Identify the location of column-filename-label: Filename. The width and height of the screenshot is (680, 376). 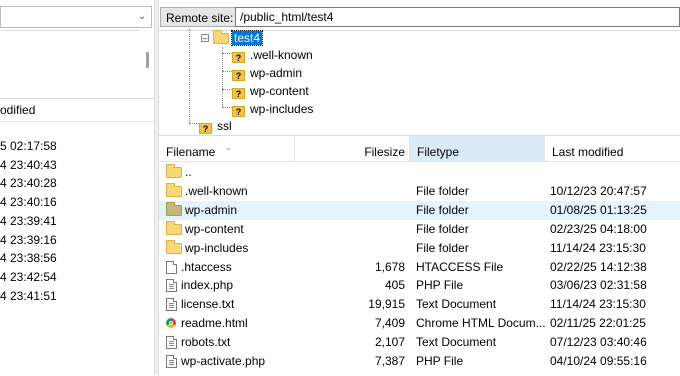
(191, 152).